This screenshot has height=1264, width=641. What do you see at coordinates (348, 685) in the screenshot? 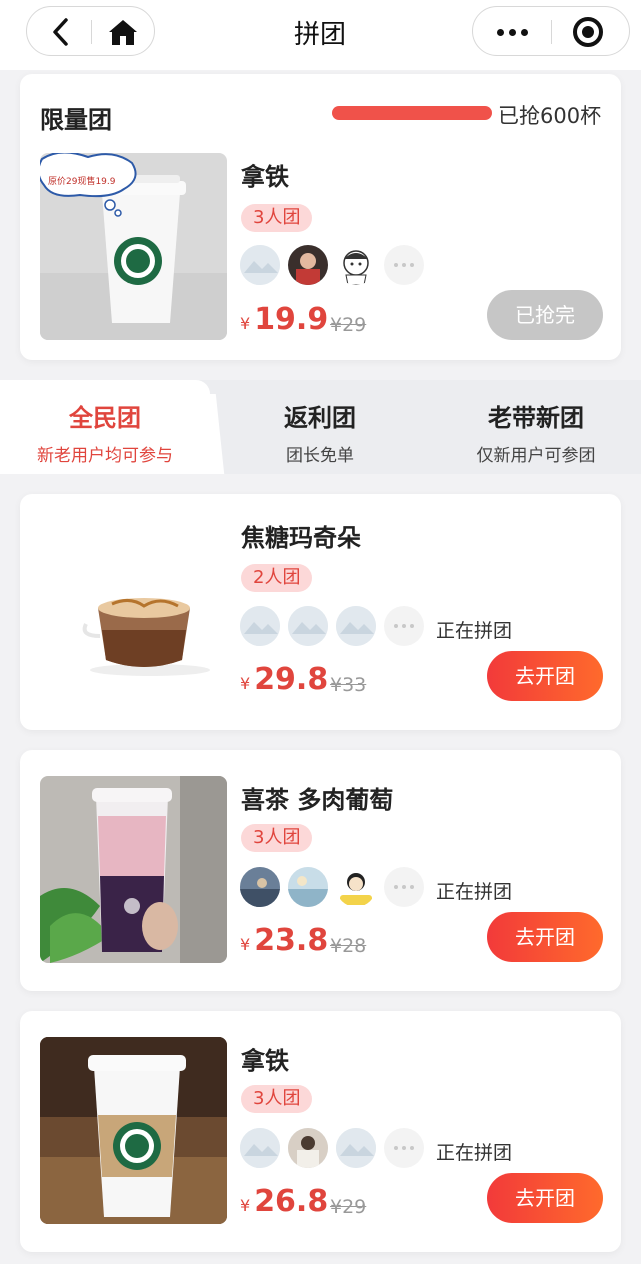
I see `original-price: ¥33` at bounding box center [348, 685].